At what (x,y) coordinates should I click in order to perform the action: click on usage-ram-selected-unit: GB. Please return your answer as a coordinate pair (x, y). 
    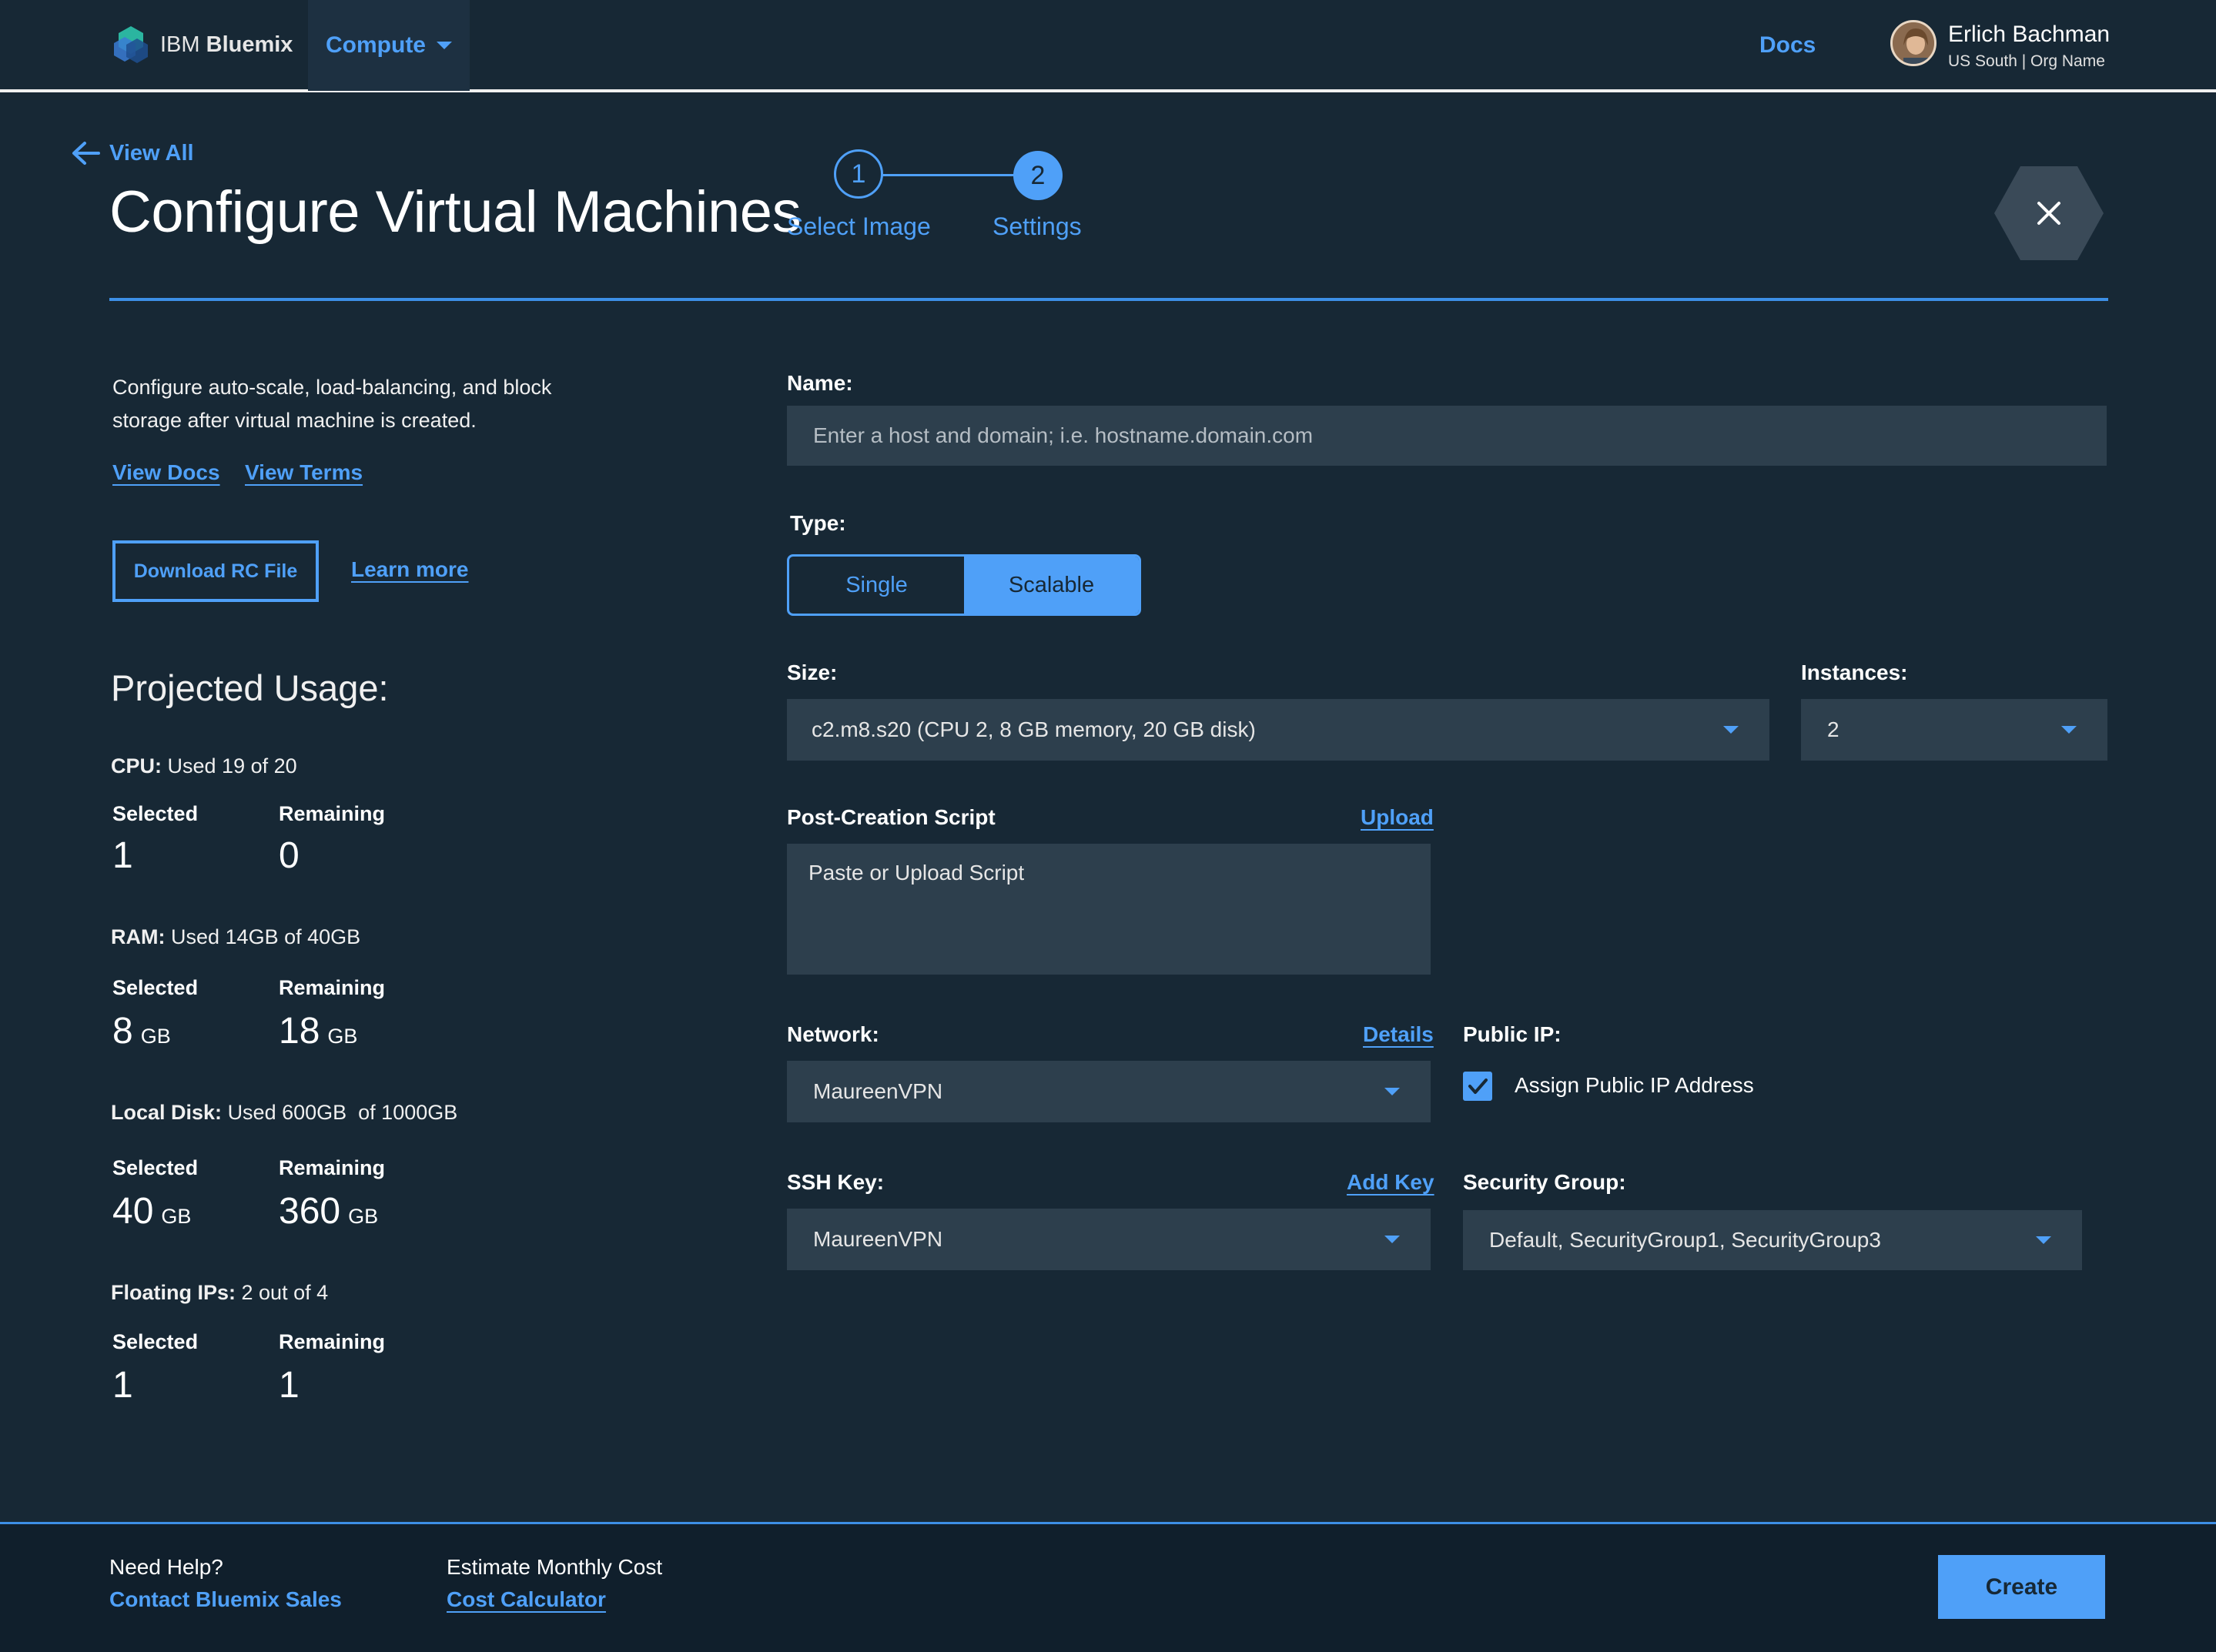
    Looking at the image, I should click on (155, 1036).